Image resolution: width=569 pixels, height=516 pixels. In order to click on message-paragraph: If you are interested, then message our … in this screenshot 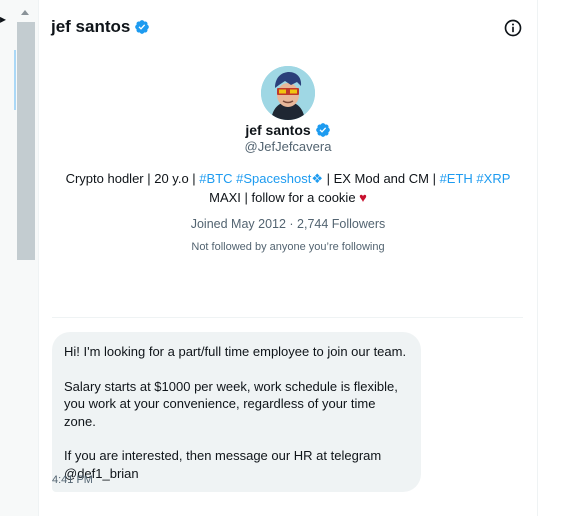, I will do `click(223, 464)`.